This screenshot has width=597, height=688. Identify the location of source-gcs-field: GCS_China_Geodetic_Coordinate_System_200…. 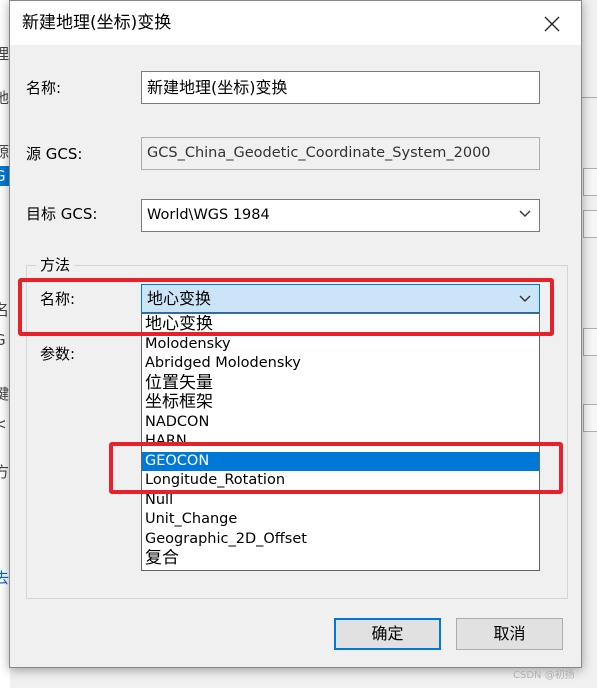
(340, 153).